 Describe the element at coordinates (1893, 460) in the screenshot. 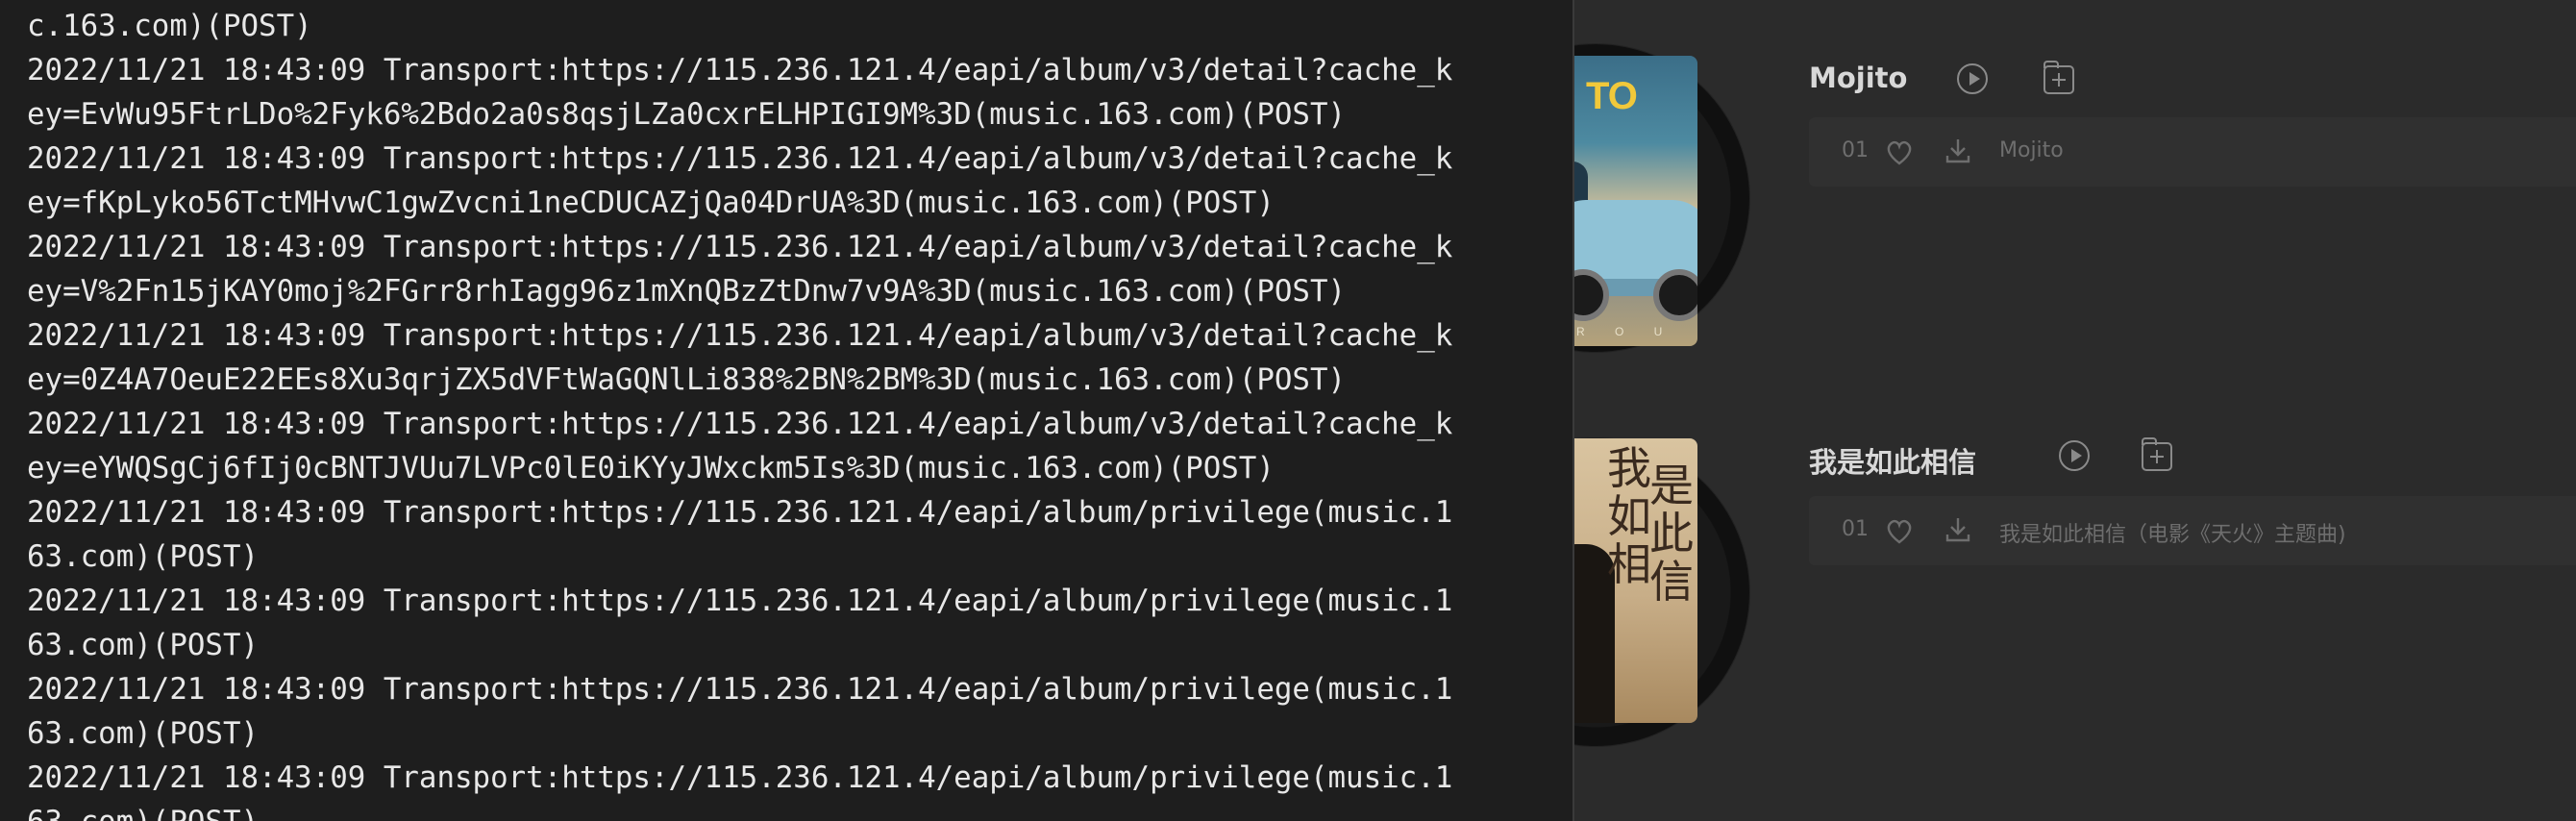

I see `album-title: 我是如此相信` at that location.